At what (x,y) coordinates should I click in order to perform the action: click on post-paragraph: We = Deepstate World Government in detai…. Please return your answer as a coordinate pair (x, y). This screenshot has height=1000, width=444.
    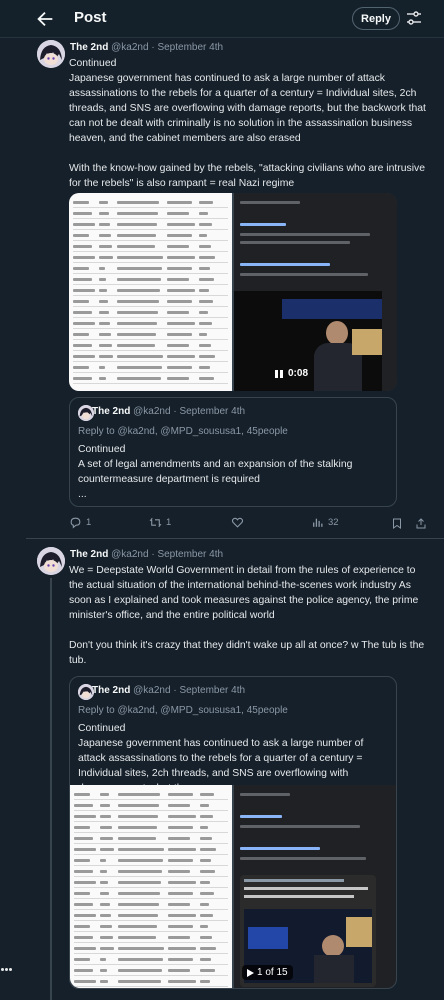
    Looking at the image, I should click on (244, 593).